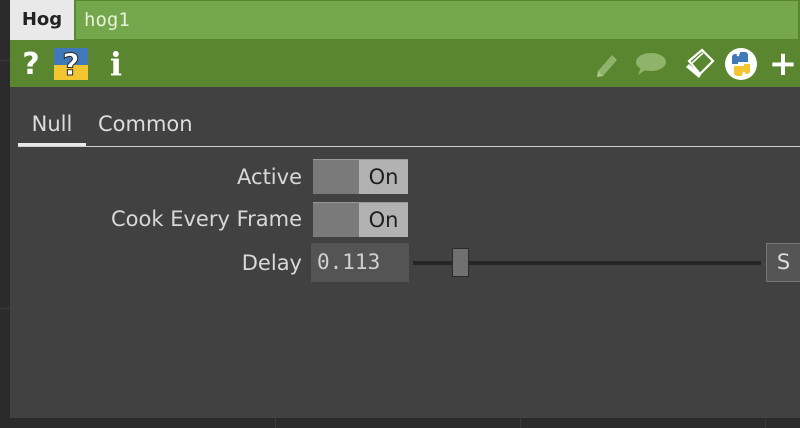 The width and height of the screenshot is (800, 428). Describe the element at coordinates (650, 64) in the screenshot. I see `comment-icon` at that location.